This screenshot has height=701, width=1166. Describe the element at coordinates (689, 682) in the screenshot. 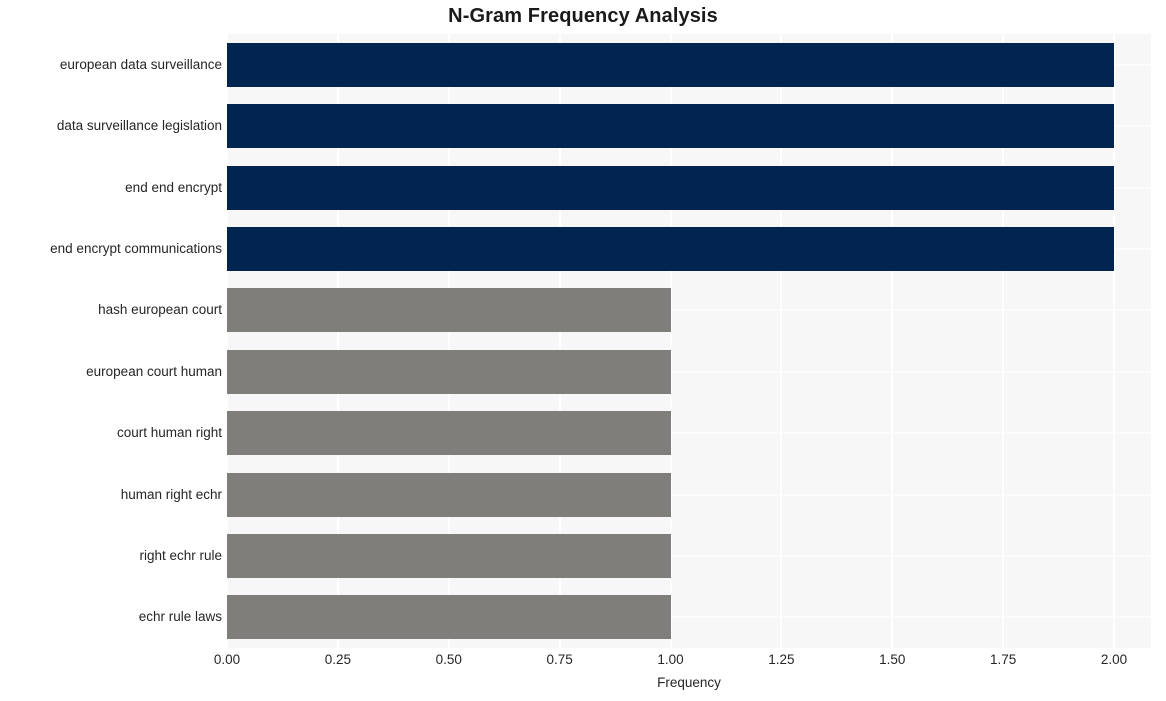

I see `x-axis-label: Frequency` at that location.